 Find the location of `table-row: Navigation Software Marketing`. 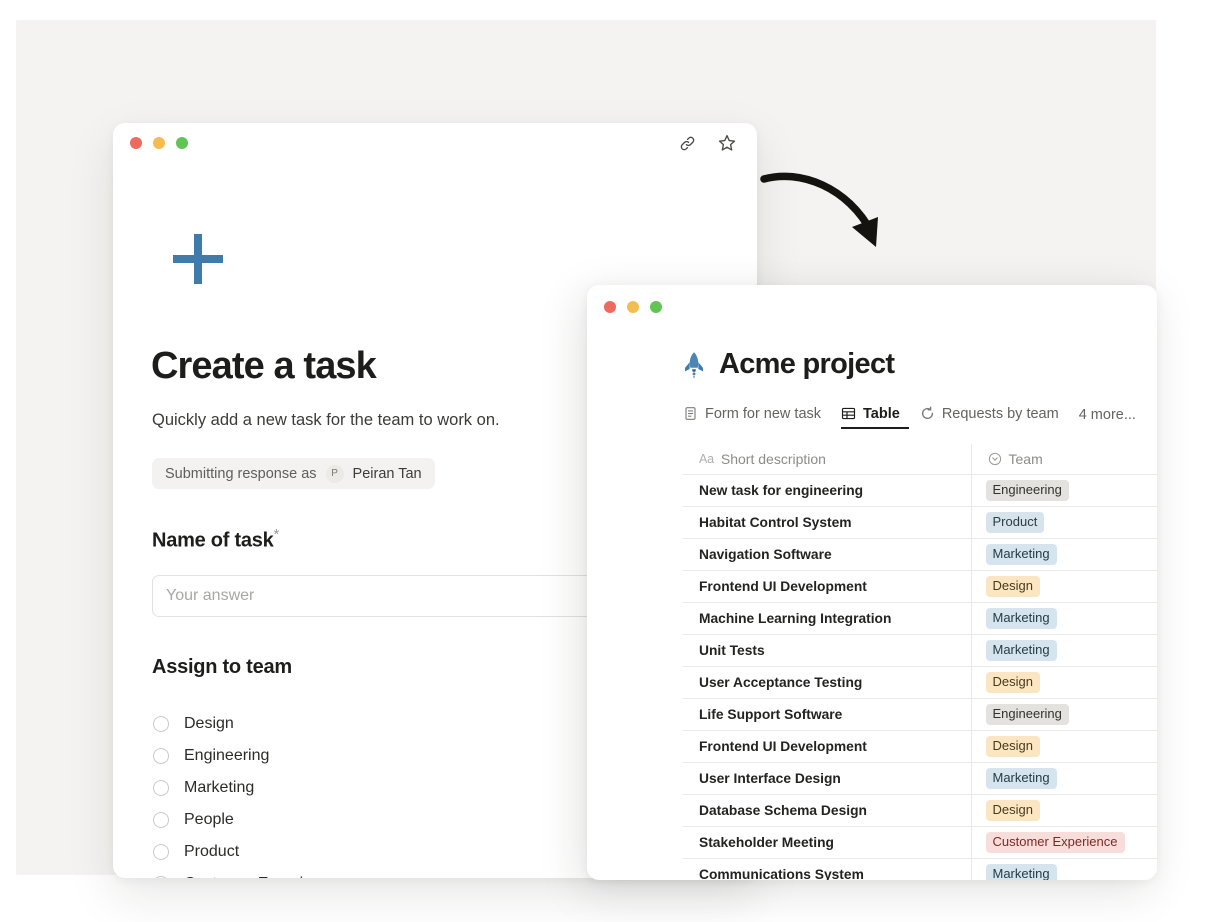

table-row: Navigation Software Marketing is located at coordinates (920, 554).